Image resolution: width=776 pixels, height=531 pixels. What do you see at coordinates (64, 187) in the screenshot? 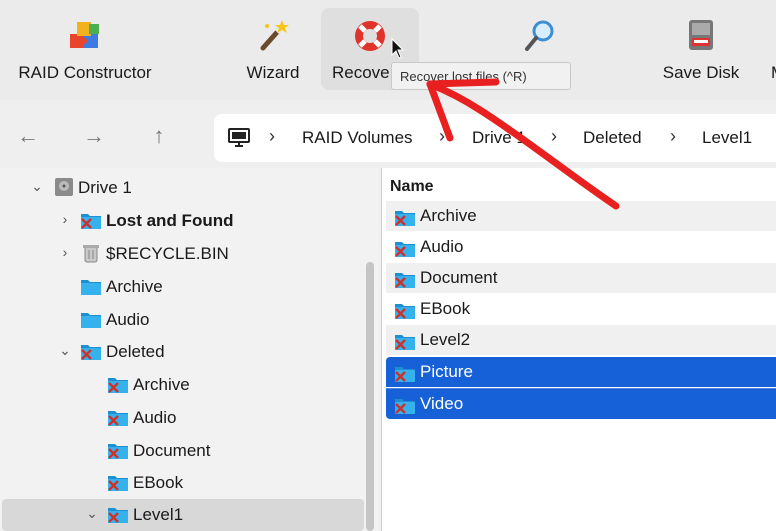
I see `hard-drive-icon` at bounding box center [64, 187].